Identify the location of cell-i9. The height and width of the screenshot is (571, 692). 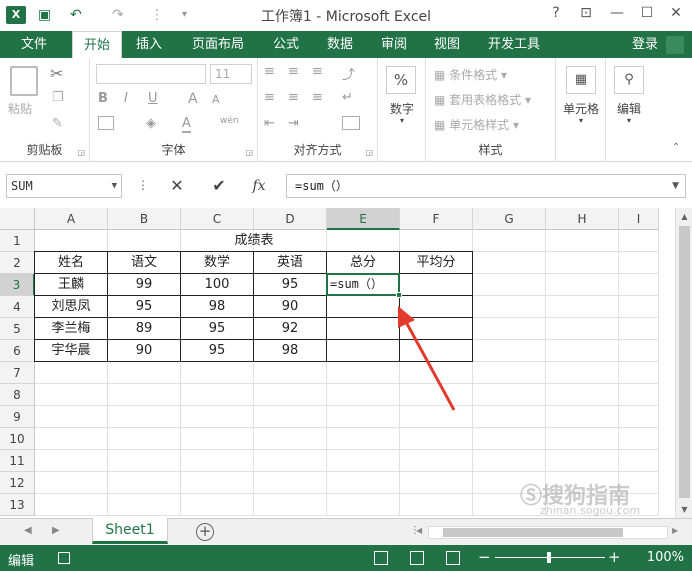
(639, 417).